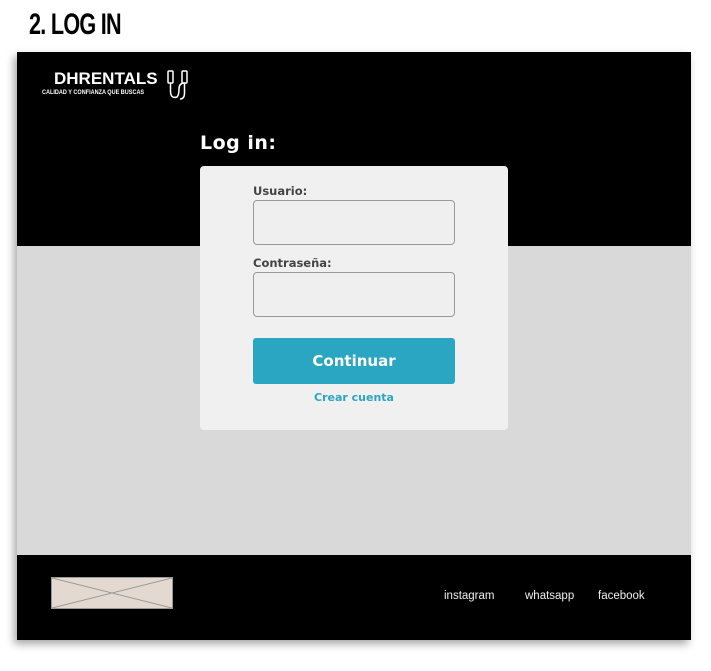 The height and width of the screenshot is (671, 711). What do you see at coordinates (354, 397) in the screenshot?
I see `create-account-link: Crear cuenta` at bounding box center [354, 397].